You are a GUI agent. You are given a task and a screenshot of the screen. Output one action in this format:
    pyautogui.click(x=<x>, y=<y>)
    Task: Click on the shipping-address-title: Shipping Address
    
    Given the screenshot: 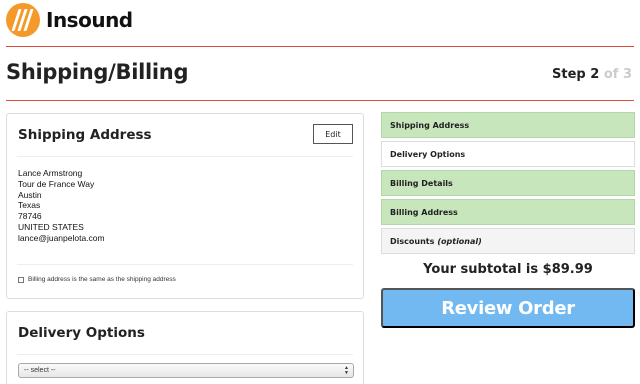 What is the action you would take?
    pyautogui.click(x=85, y=135)
    